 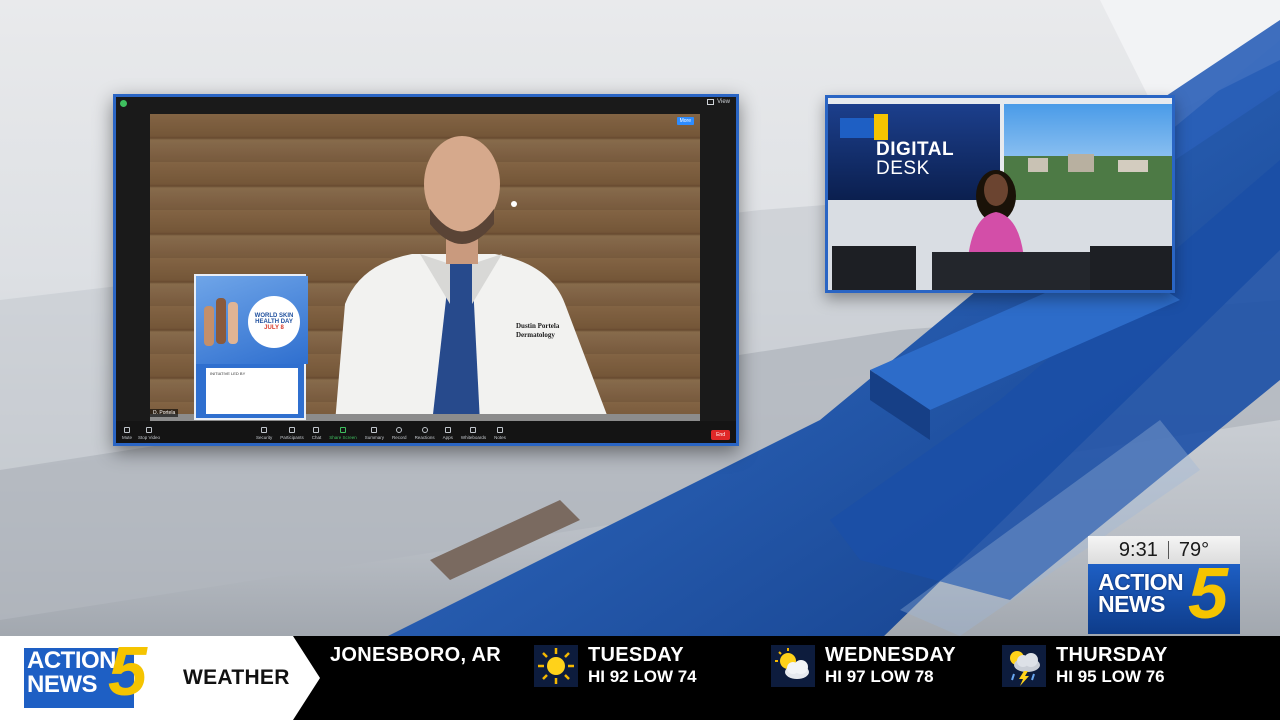 I want to click on zoom-title-bar: View, so click(x=426, y=104).